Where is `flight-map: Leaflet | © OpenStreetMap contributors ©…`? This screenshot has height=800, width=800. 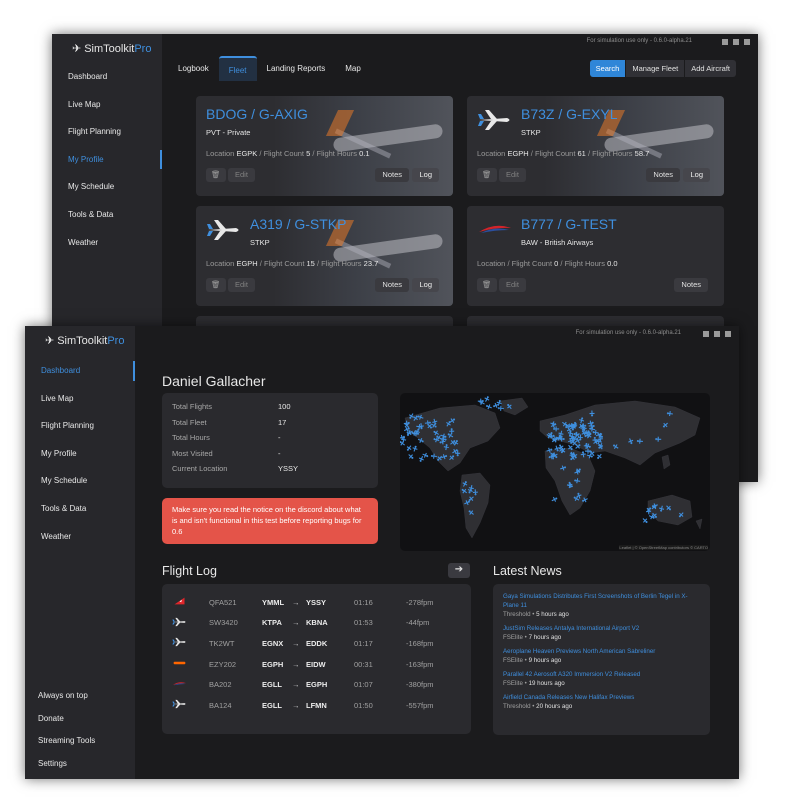
flight-map: Leaflet | © OpenStreetMap contributors ©… is located at coordinates (555, 472).